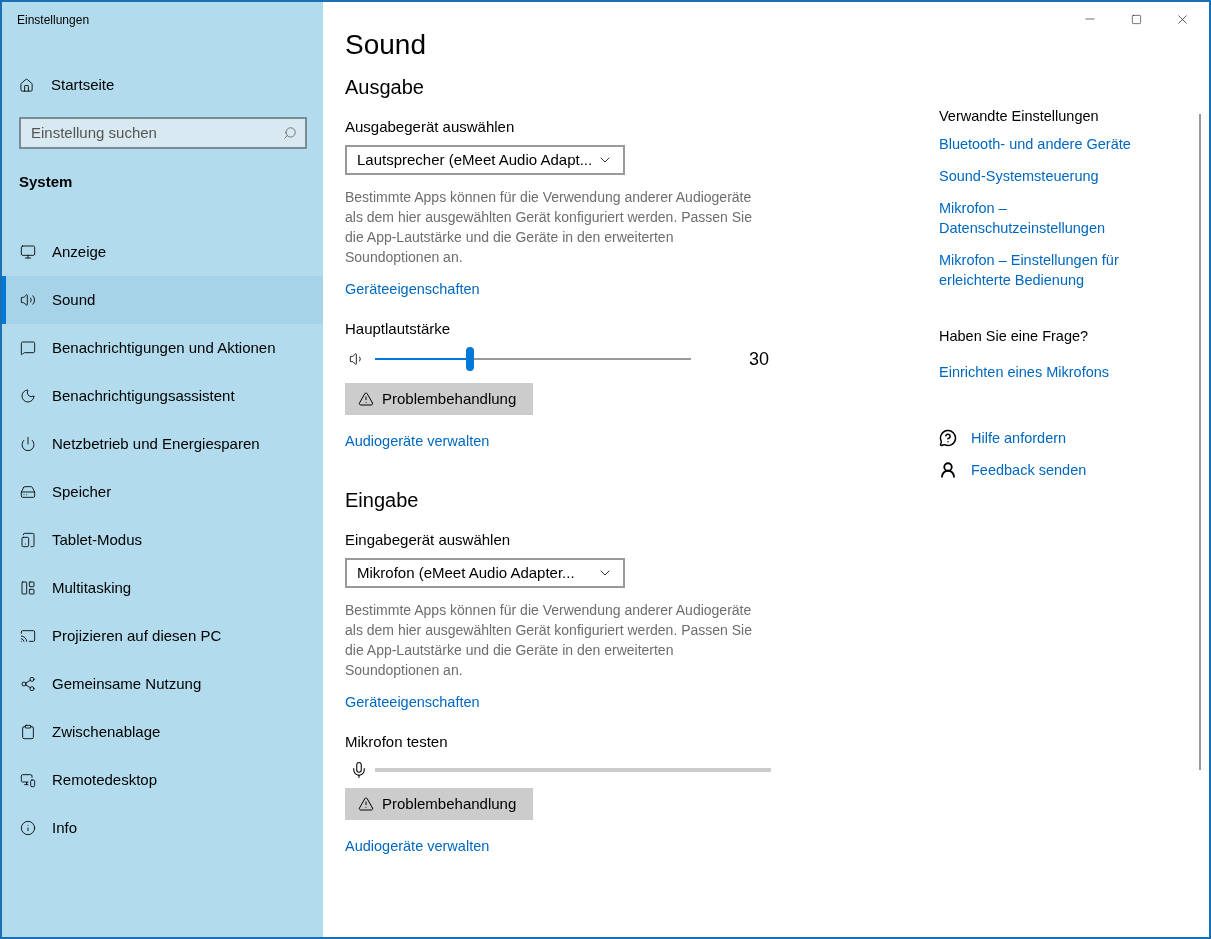 The image size is (1211, 939). I want to click on sidebar-item: Netzbetrieb und Energiesparen, so click(162, 444).